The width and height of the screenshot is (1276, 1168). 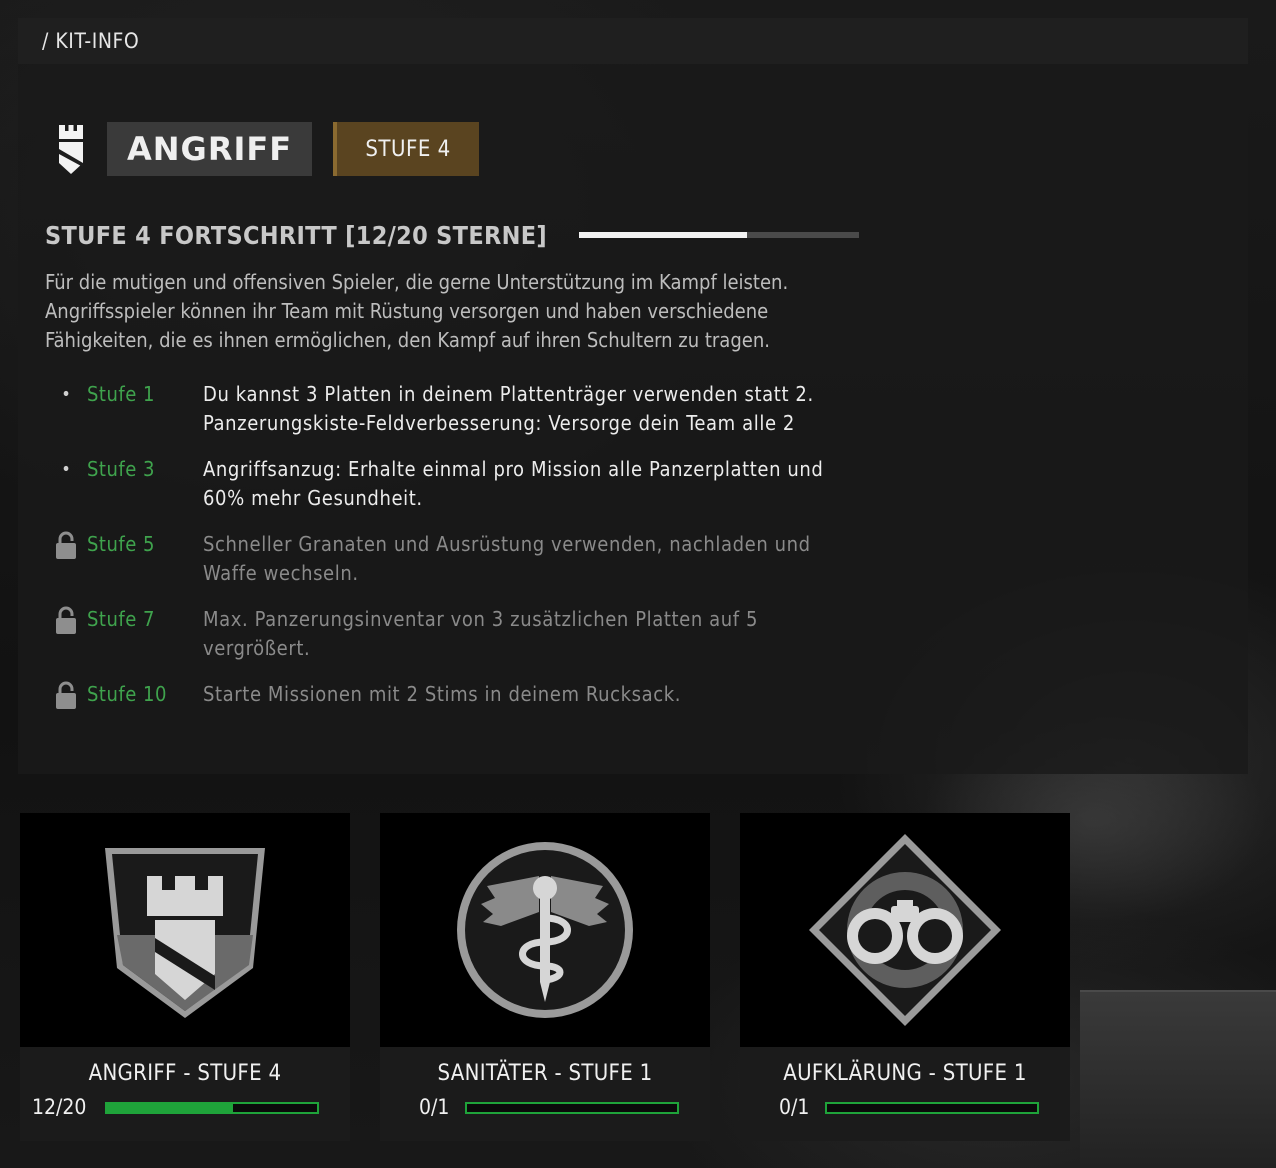 I want to click on kit-title-row: ANGRIFF STUFE 4, so click(x=267, y=149).